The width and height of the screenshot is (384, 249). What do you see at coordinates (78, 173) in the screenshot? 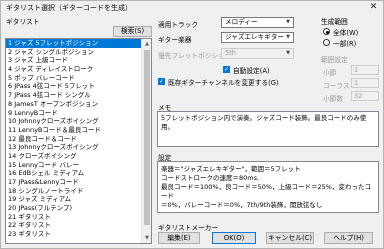
I see `list-item: 16 EdBシェル ミディアム` at bounding box center [78, 173].